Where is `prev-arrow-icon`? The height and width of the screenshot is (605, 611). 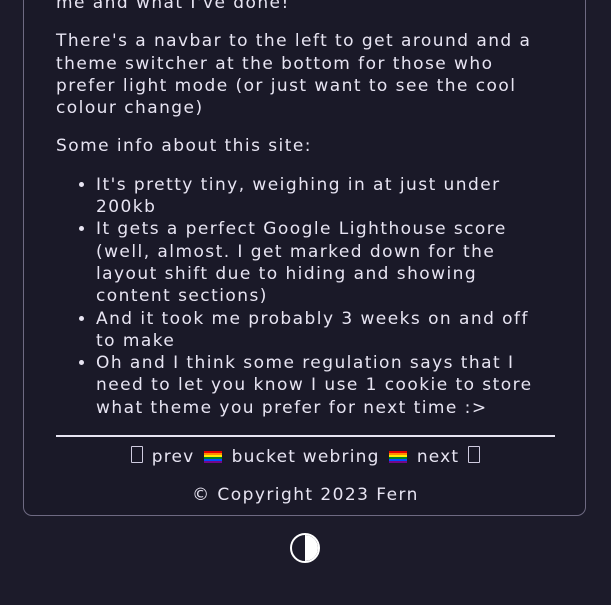 prev-arrow-icon is located at coordinates (137, 455).